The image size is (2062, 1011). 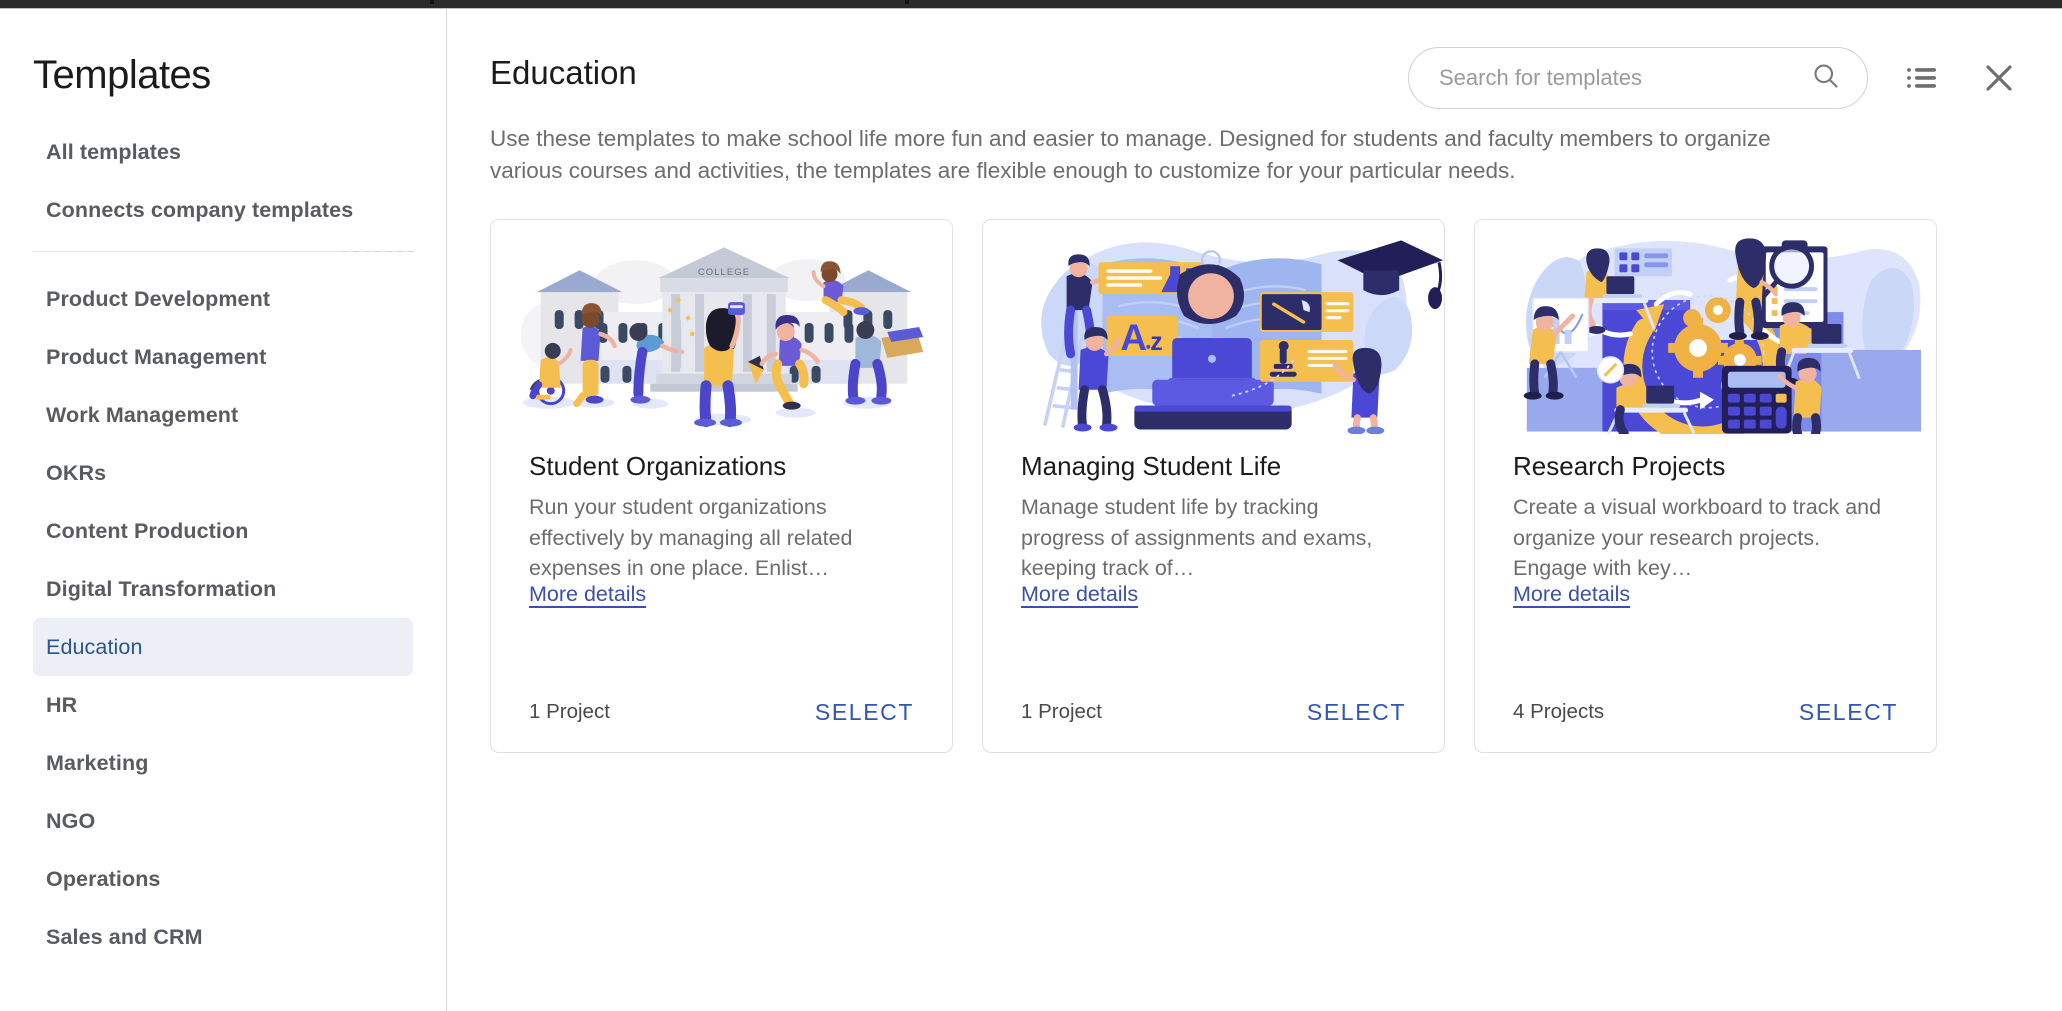 I want to click on titlebar-marker-right, so click(x=907, y=2).